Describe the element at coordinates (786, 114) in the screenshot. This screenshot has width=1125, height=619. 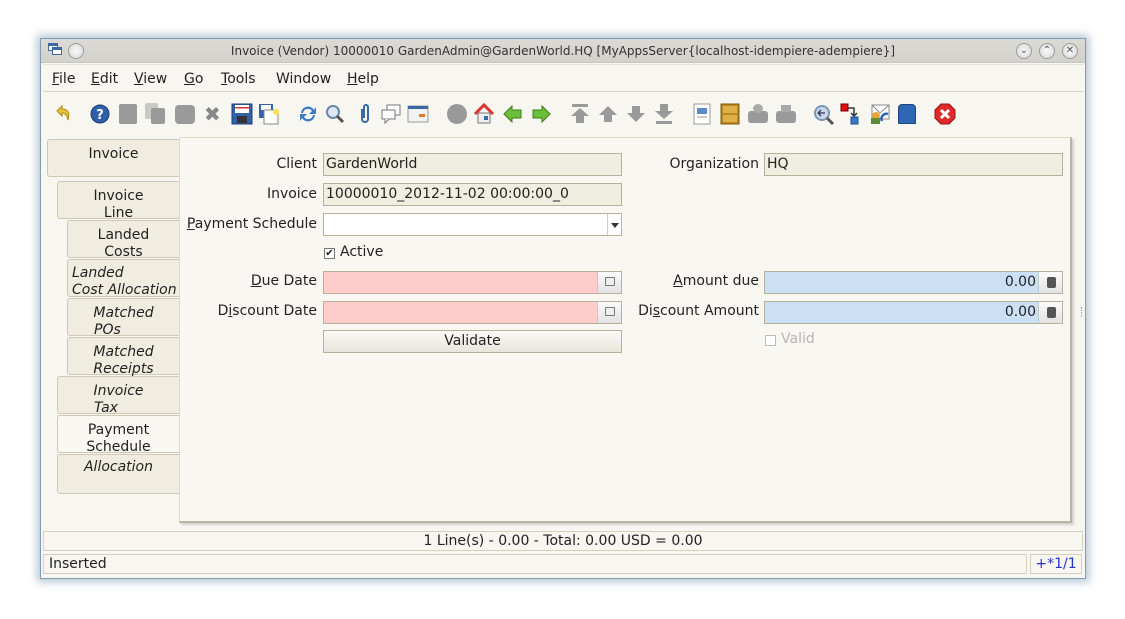
I see `print-icon` at that location.